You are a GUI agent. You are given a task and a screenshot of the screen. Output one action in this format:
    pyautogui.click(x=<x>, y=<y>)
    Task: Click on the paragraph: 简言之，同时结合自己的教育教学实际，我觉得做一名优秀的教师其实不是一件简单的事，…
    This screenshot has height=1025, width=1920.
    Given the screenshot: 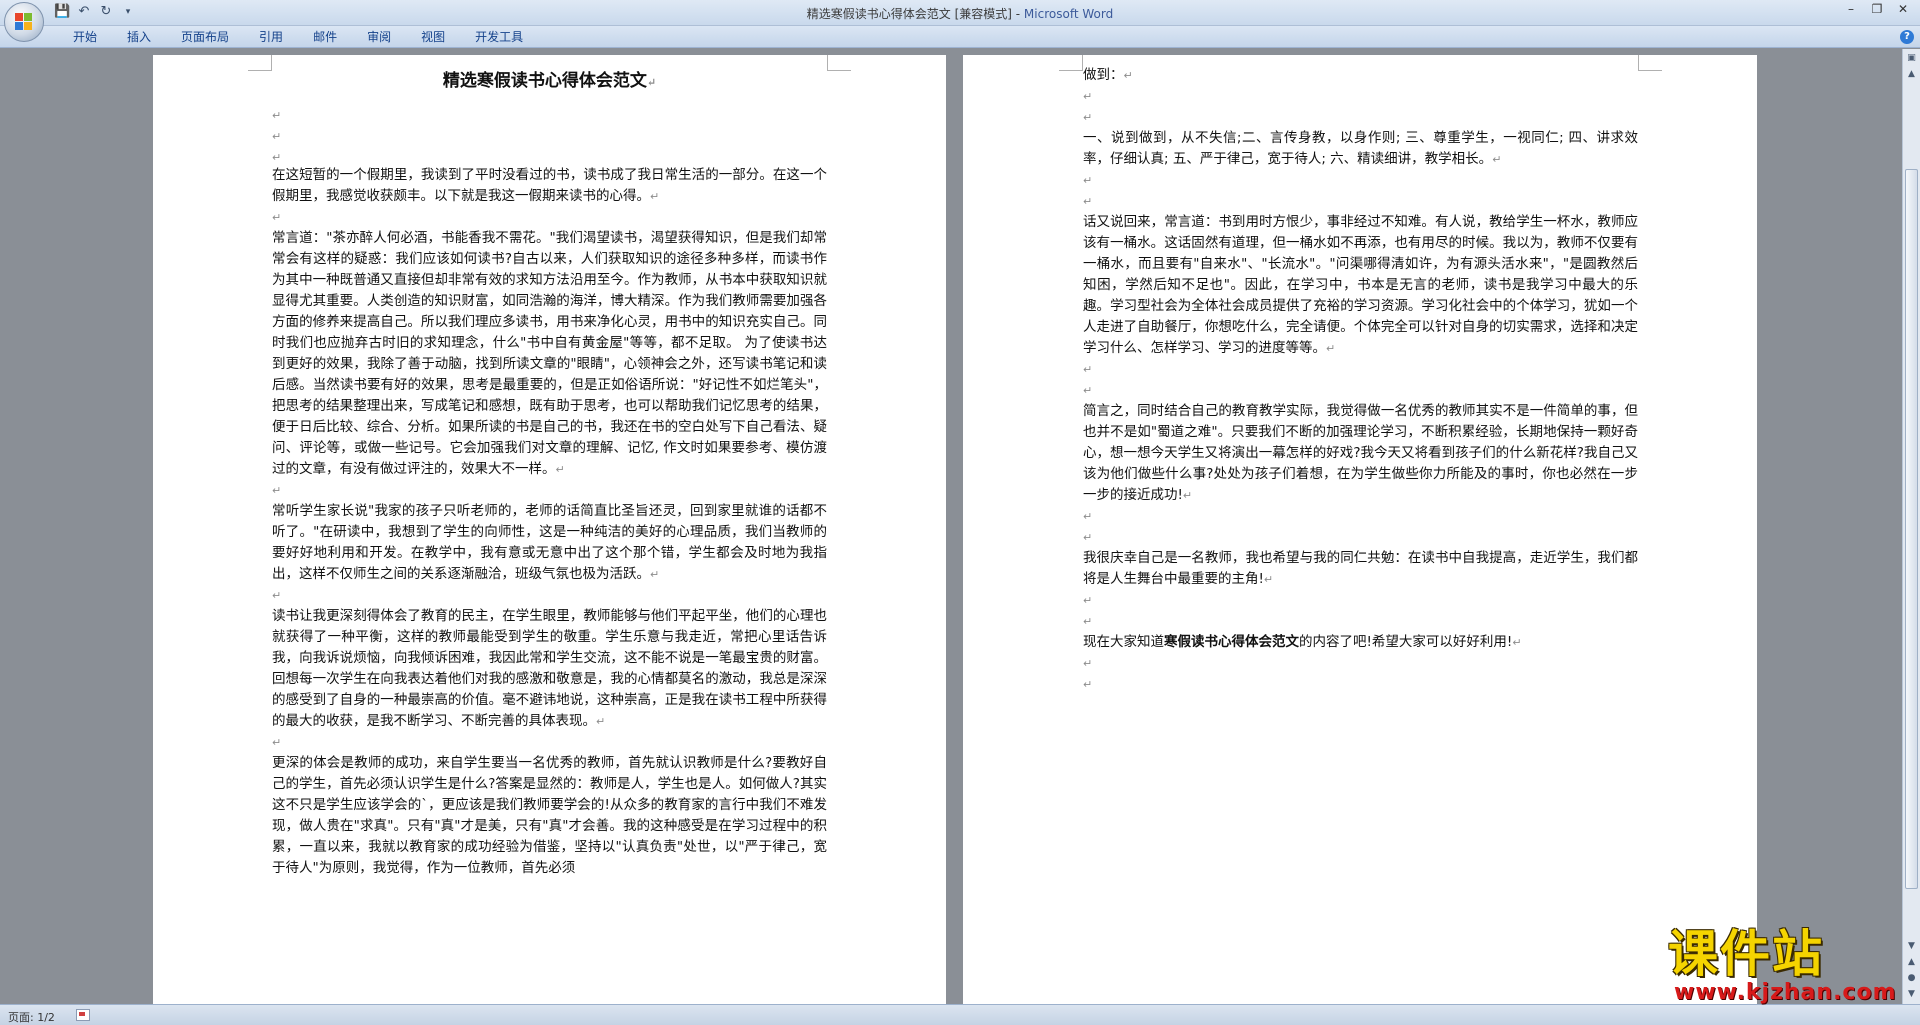 What is the action you would take?
    pyautogui.click(x=1360, y=453)
    